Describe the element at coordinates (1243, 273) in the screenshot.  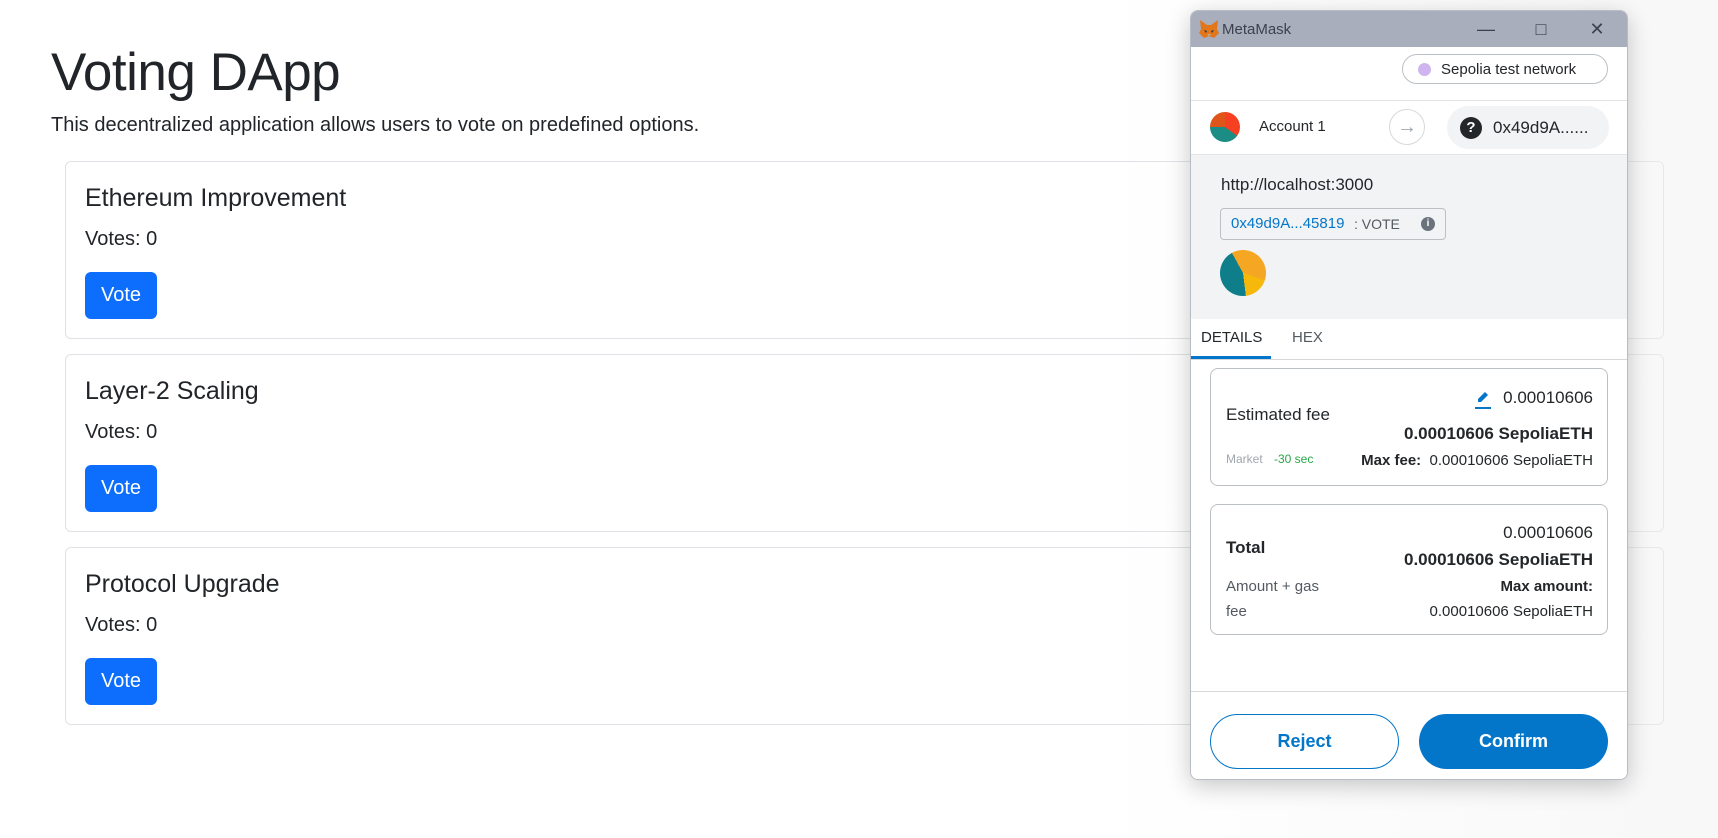
I see `contract-avatar` at that location.